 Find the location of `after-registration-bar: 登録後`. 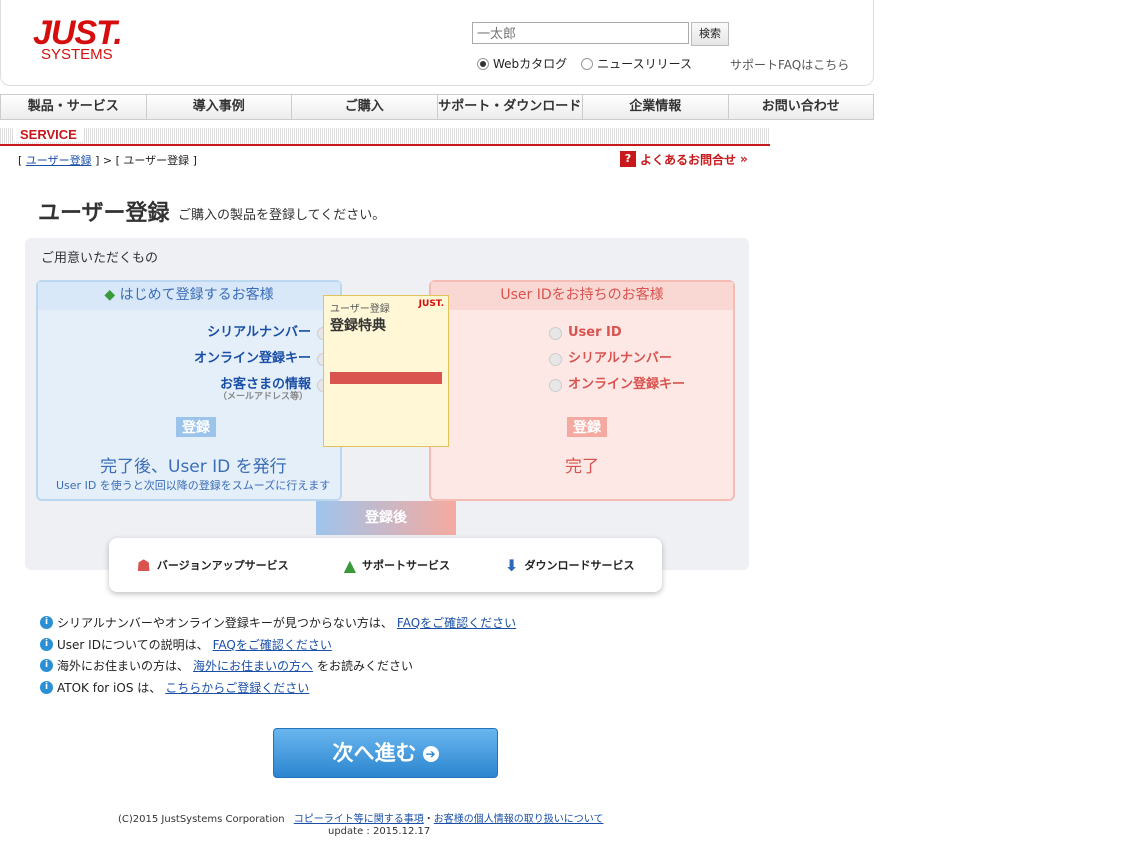

after-registration-bar: 登録後 is located at coordinates (386, 518).